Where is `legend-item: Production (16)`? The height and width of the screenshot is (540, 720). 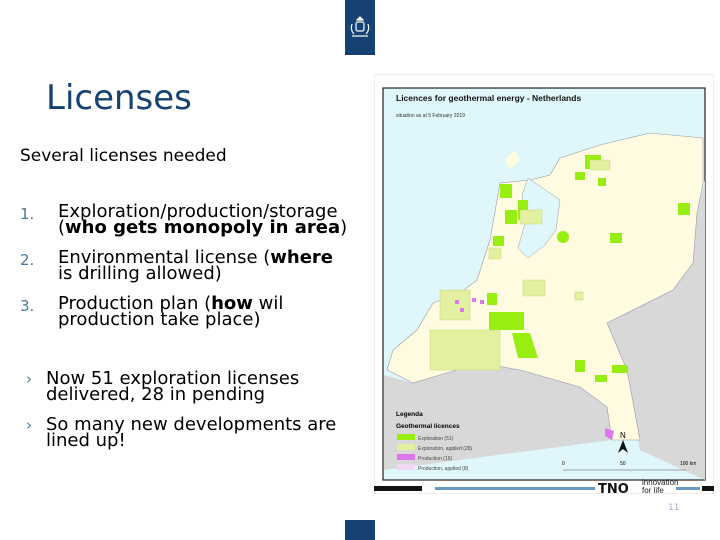 legend-item: Production (16) is located at coordinates (435, 459).